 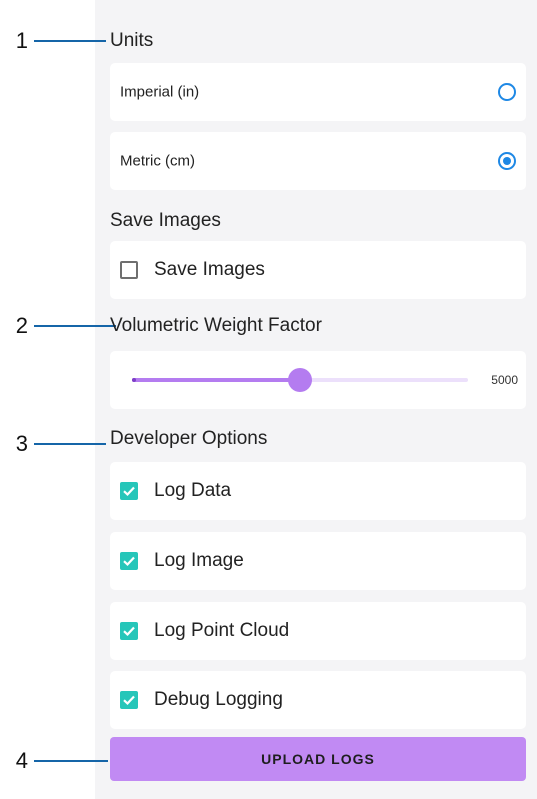 I want to click on dev-option-log-point-cloud: Log Point Cloud, so click(x=318, y=631).